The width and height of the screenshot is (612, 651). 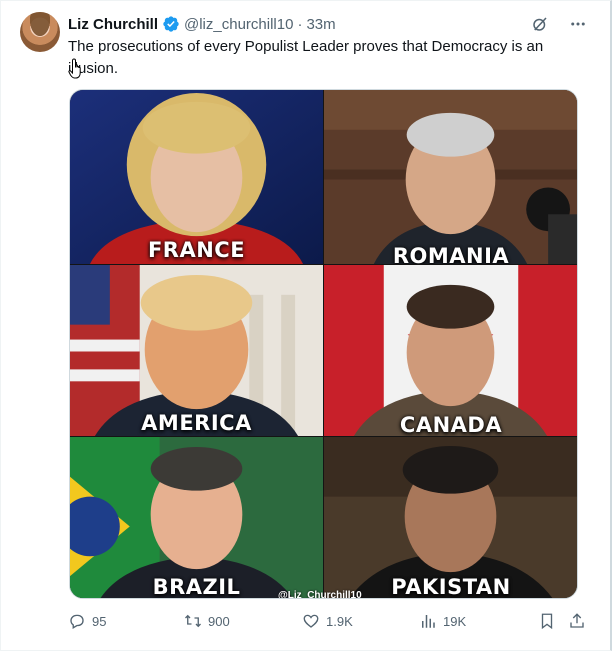 I want to click on views-button: 19K, so click(x=442, y=621).